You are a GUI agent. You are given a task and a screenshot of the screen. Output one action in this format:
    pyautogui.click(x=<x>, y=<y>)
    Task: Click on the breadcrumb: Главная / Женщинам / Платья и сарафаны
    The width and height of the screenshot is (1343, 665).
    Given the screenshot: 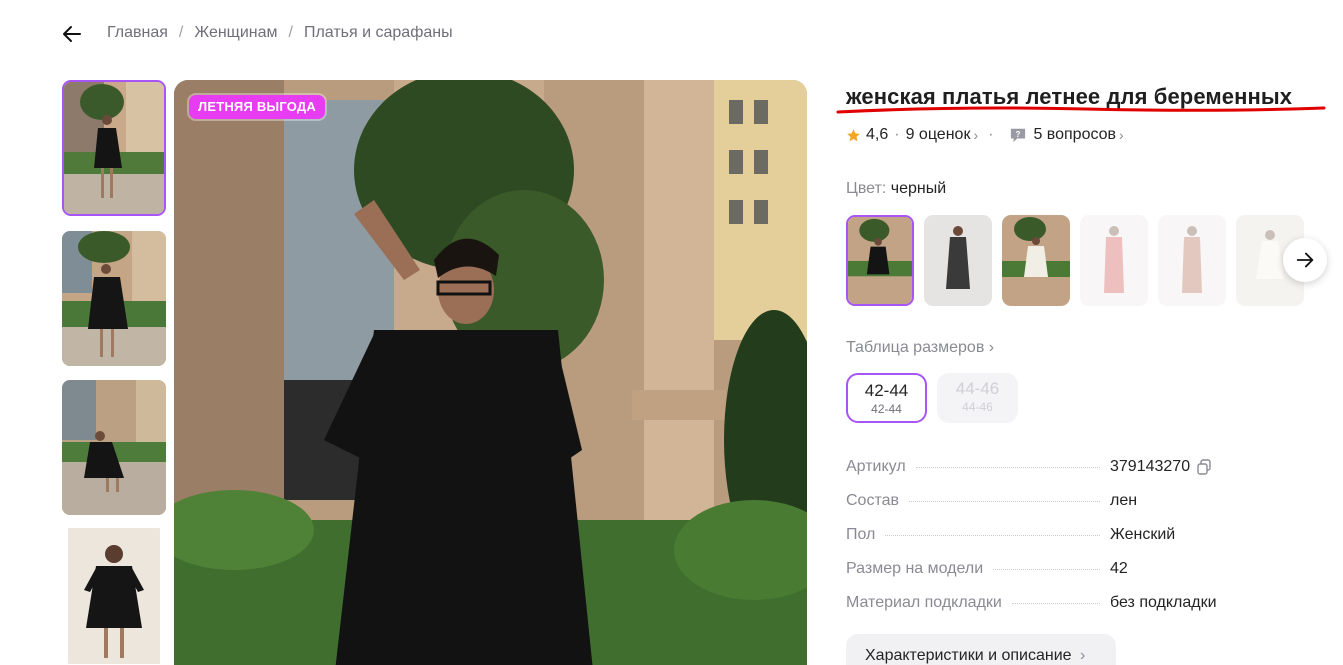 What is the action you would take?
    pyautogui.click(x=280, y=33)
    